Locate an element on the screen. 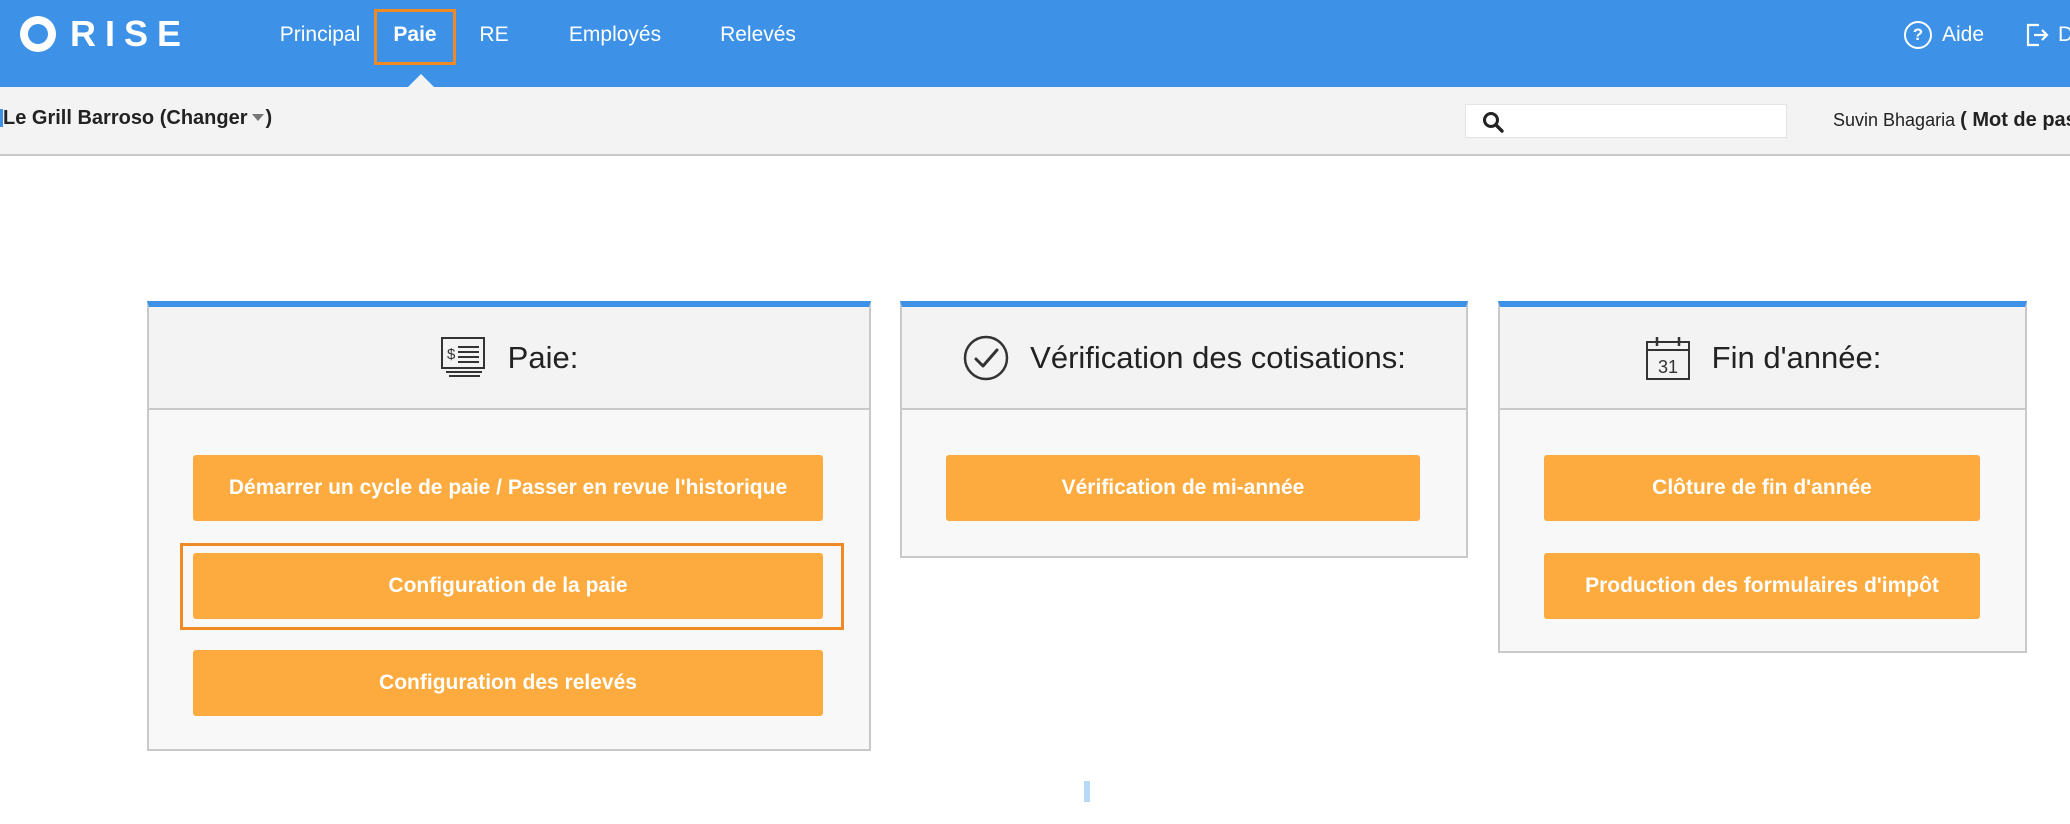  help-label: Aide is located at coordinates (1963, 34).